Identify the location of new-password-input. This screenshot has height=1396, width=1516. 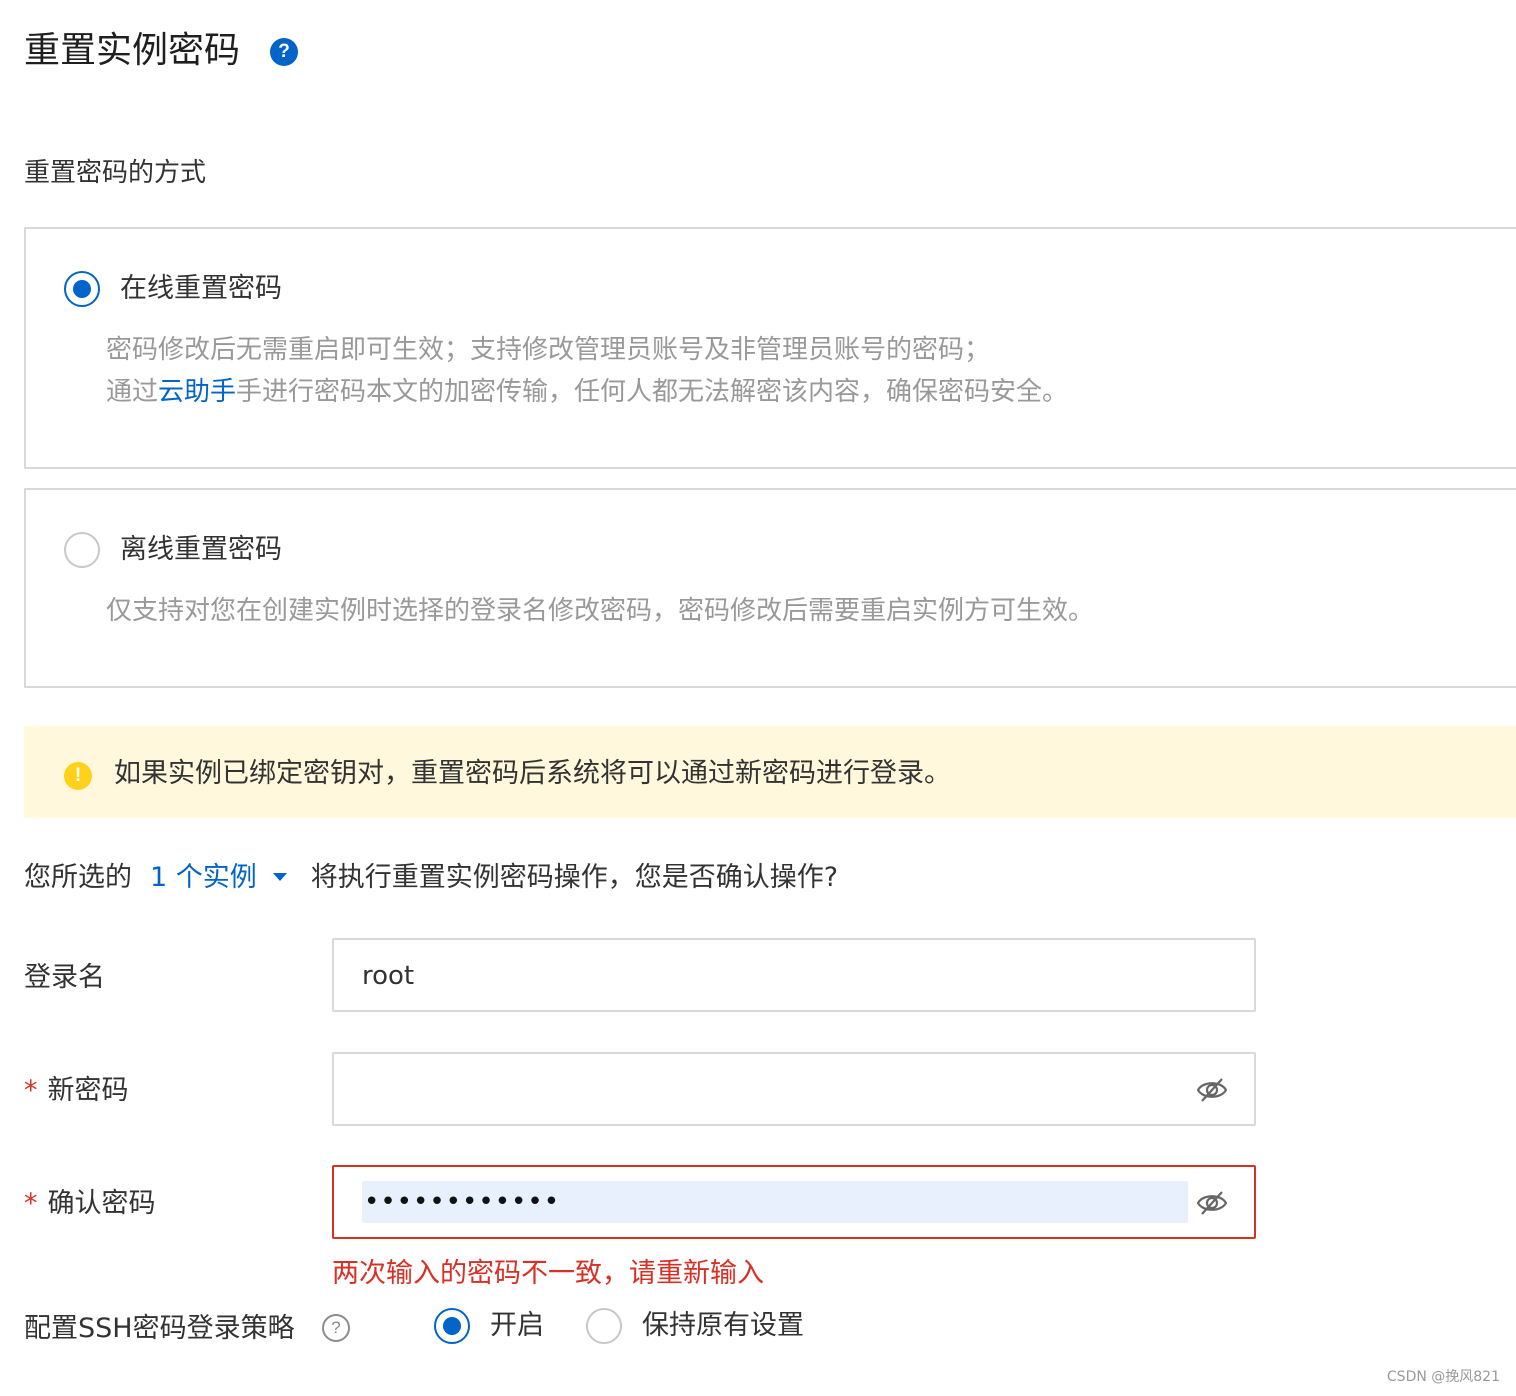
(794, 1089).